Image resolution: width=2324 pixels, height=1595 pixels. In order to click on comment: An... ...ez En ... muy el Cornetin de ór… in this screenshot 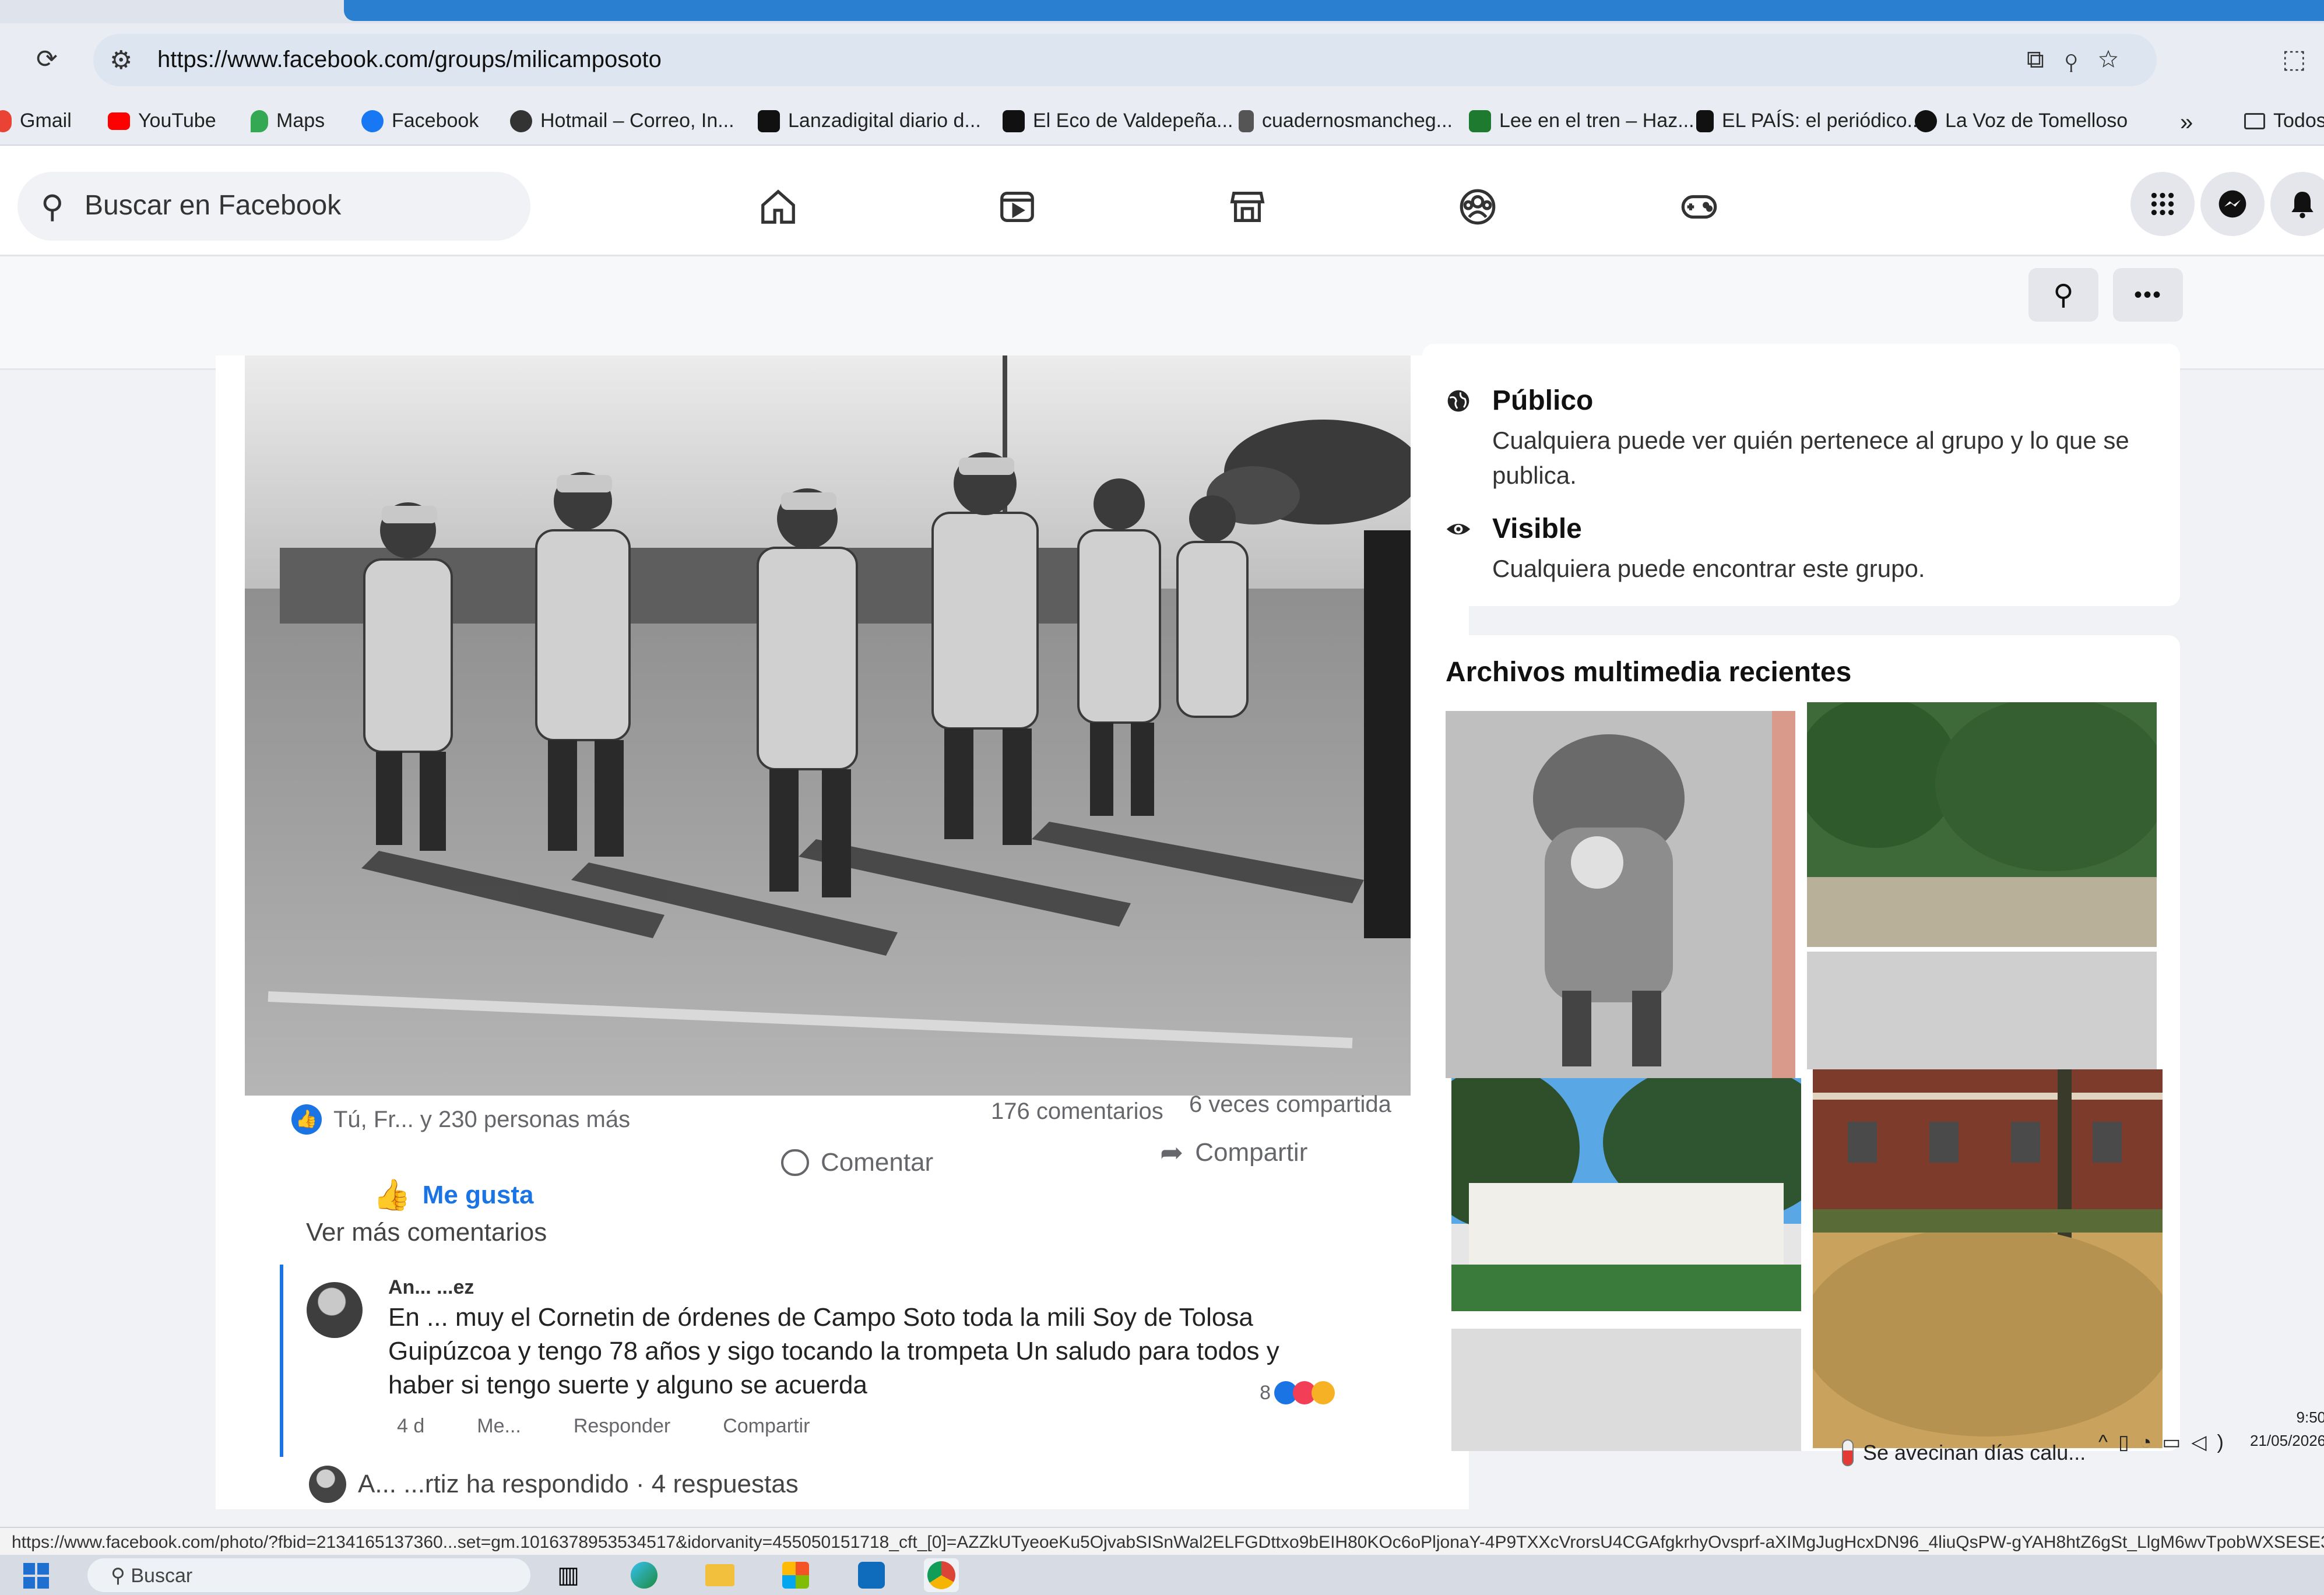, I will do `click(851, 1361)`.